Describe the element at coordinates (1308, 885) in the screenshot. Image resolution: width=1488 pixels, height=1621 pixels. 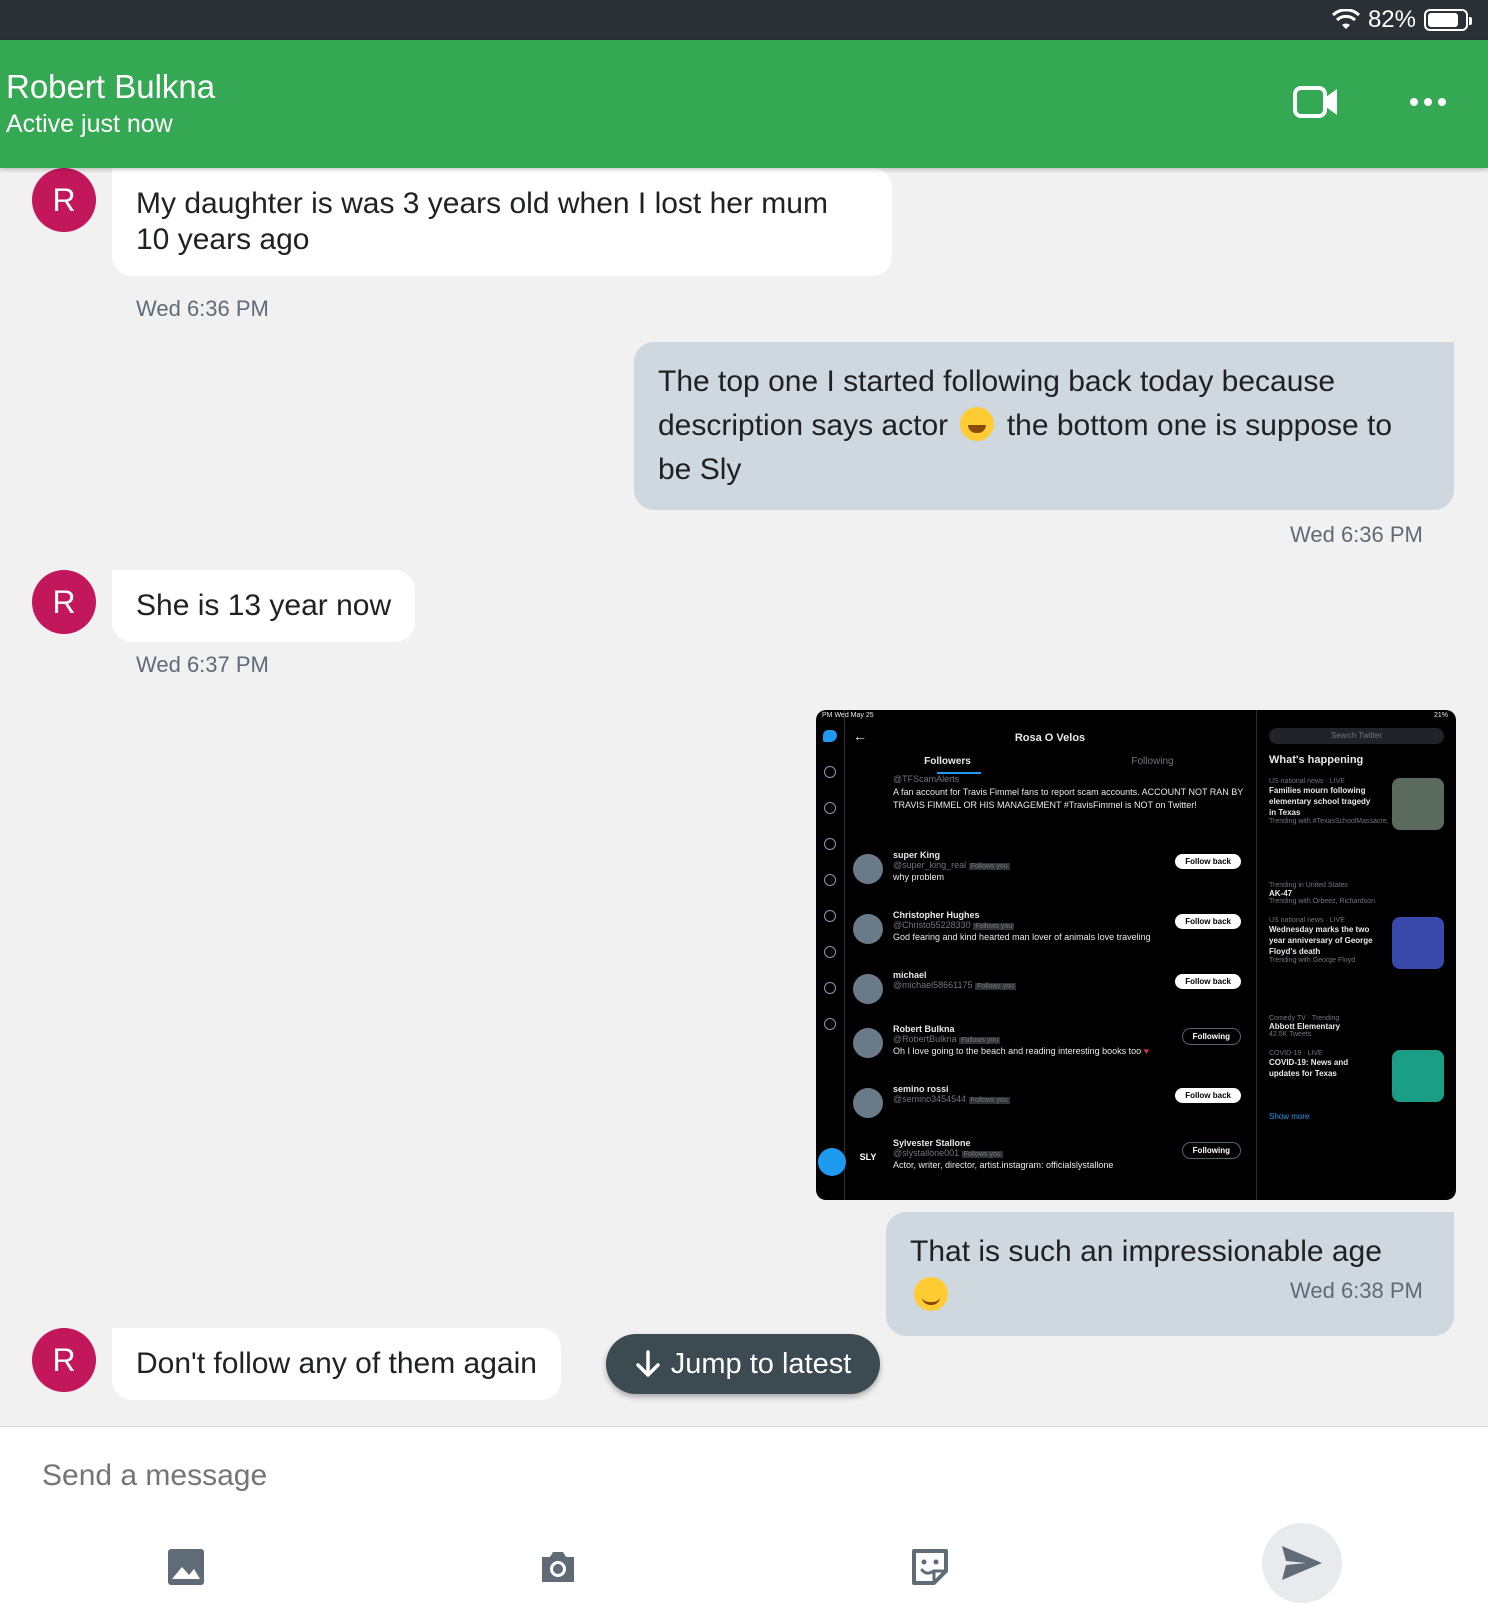
I see `trend-meta: Trending in United States` at that location.